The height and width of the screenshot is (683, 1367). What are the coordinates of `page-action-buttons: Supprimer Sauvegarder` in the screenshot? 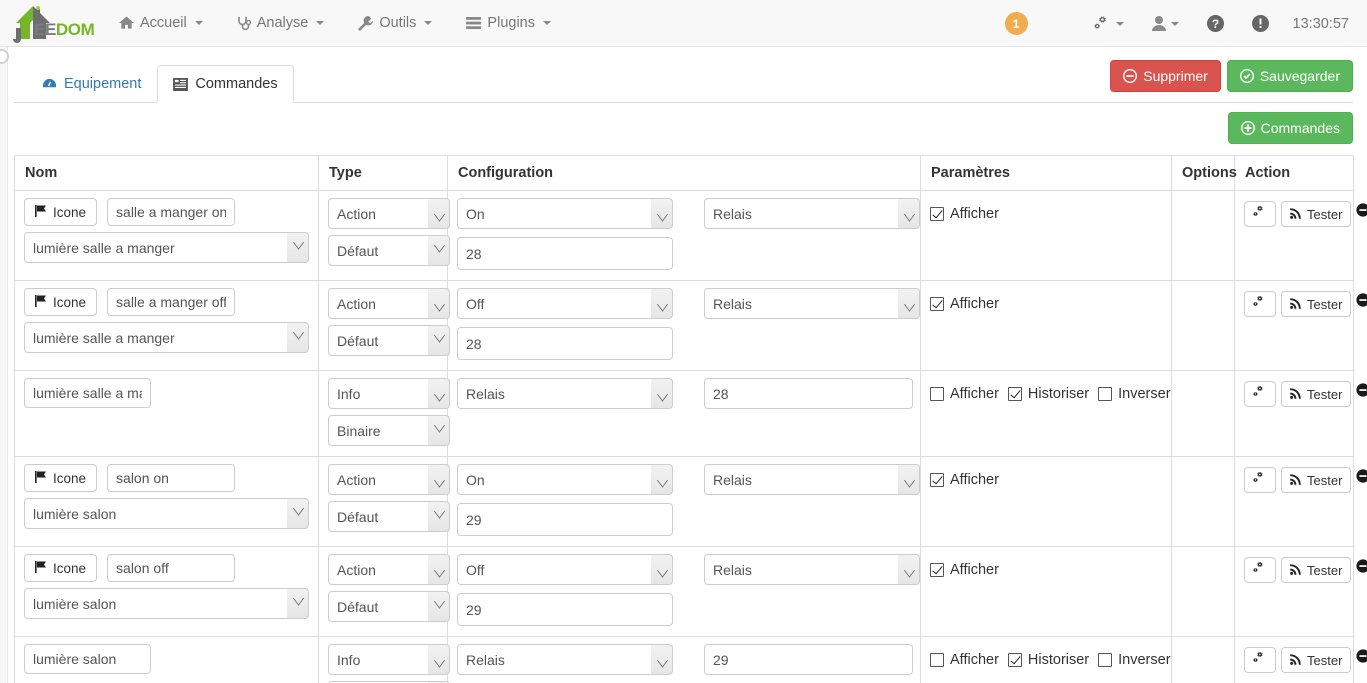 It's located at (1231, 76).